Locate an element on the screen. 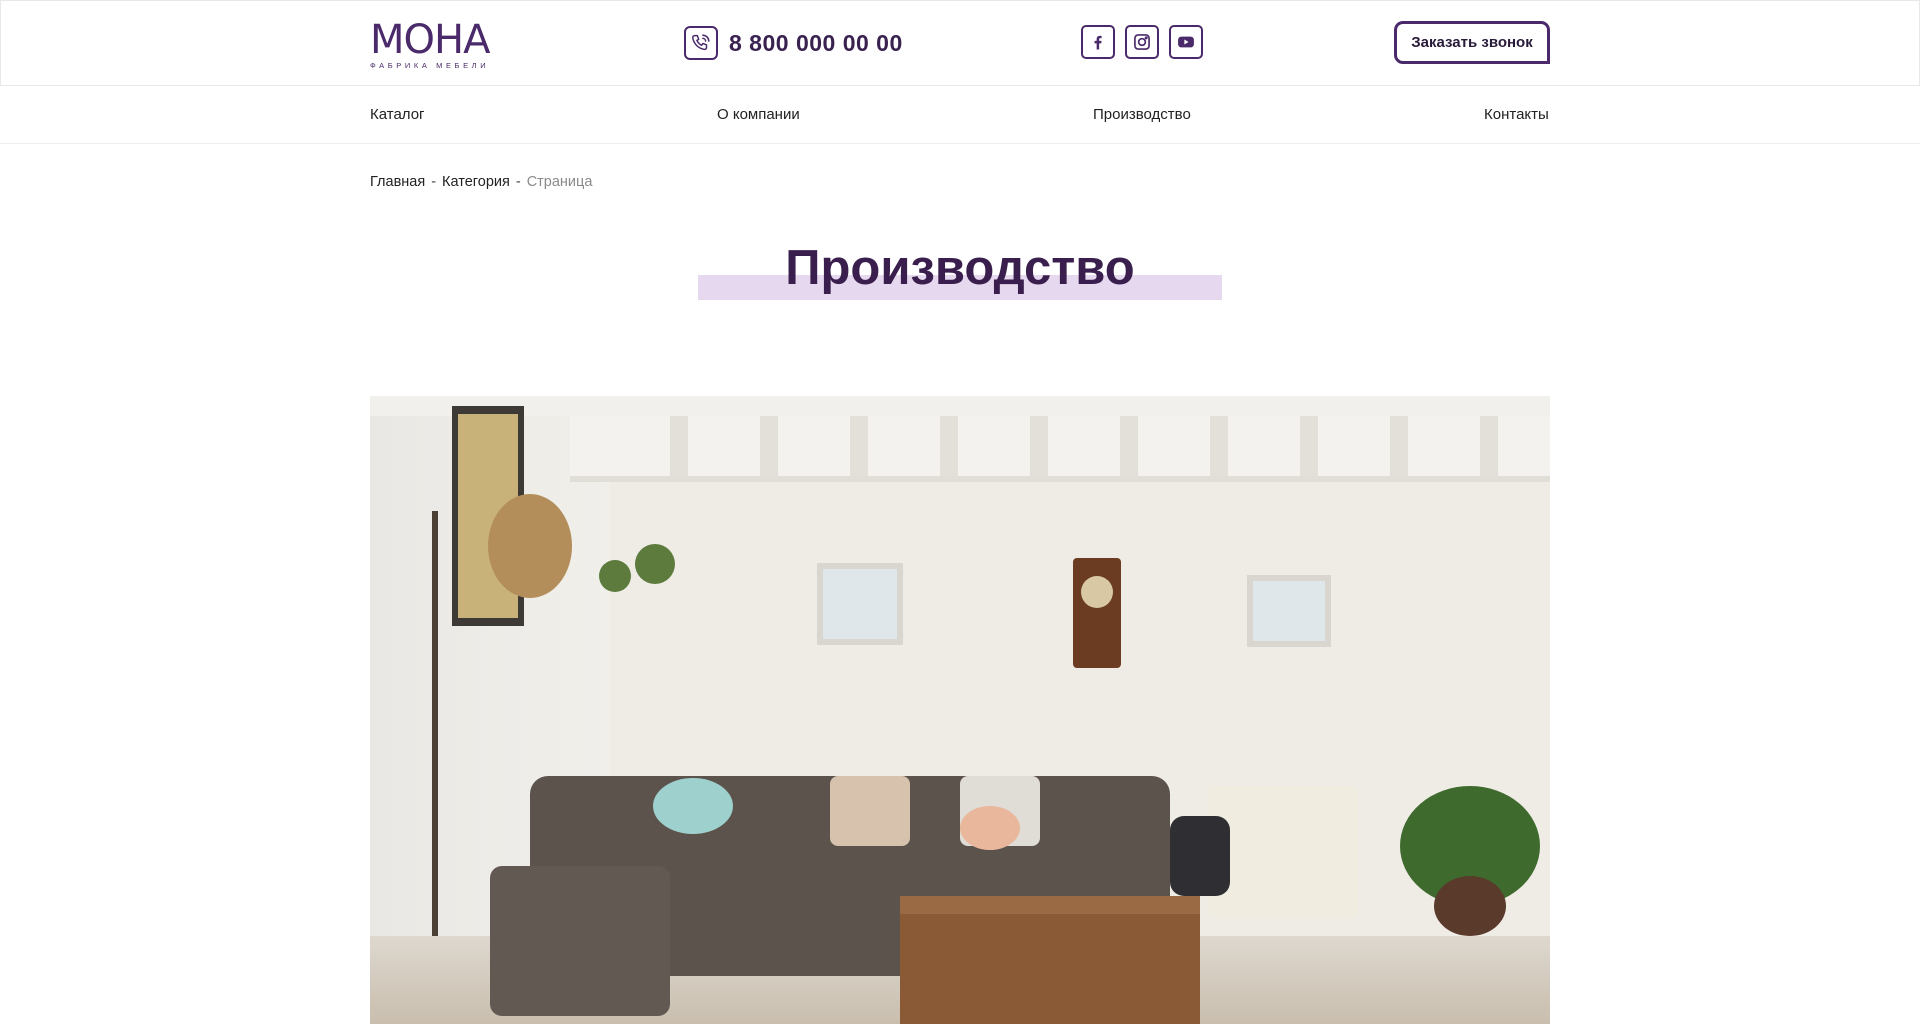 This screenshot has width=1920, height=1024. nav-item-production: Производство is located at coordinates (1142, 114).